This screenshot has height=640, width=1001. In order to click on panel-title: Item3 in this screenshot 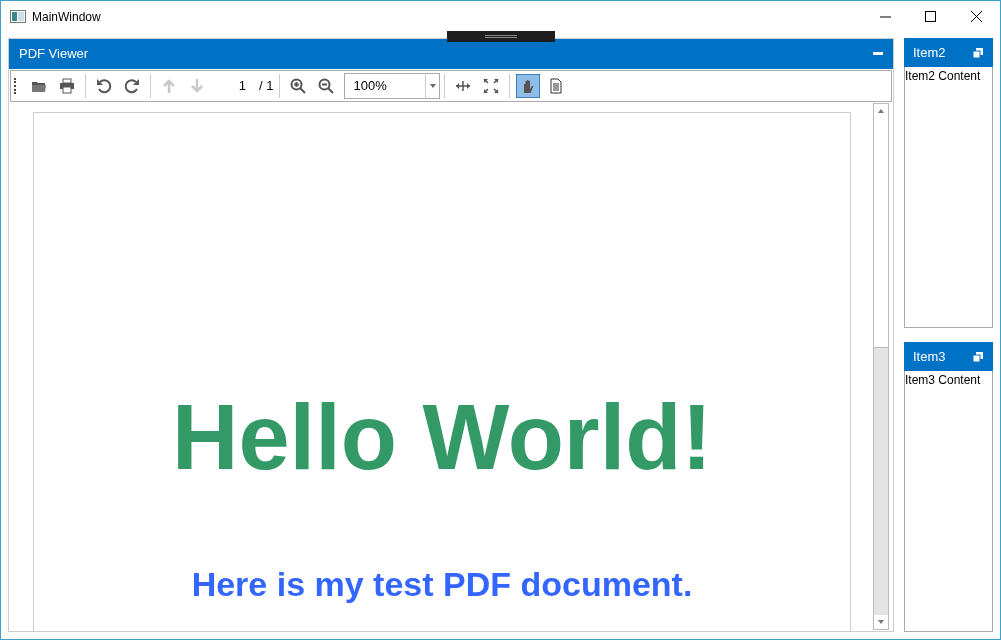, I will do `click(930, 356)`.